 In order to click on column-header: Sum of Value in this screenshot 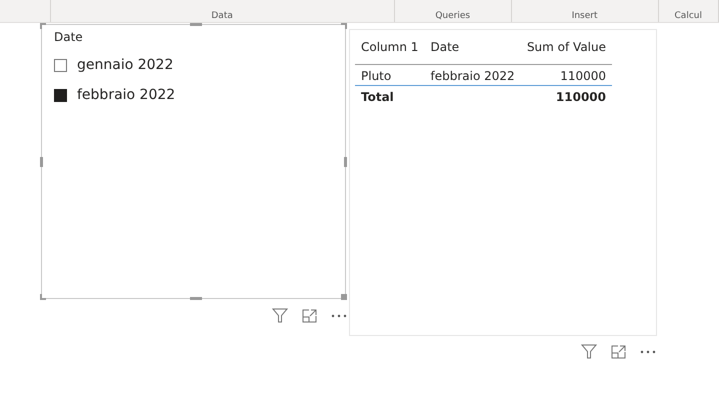, I will do `click(566, 50)`.